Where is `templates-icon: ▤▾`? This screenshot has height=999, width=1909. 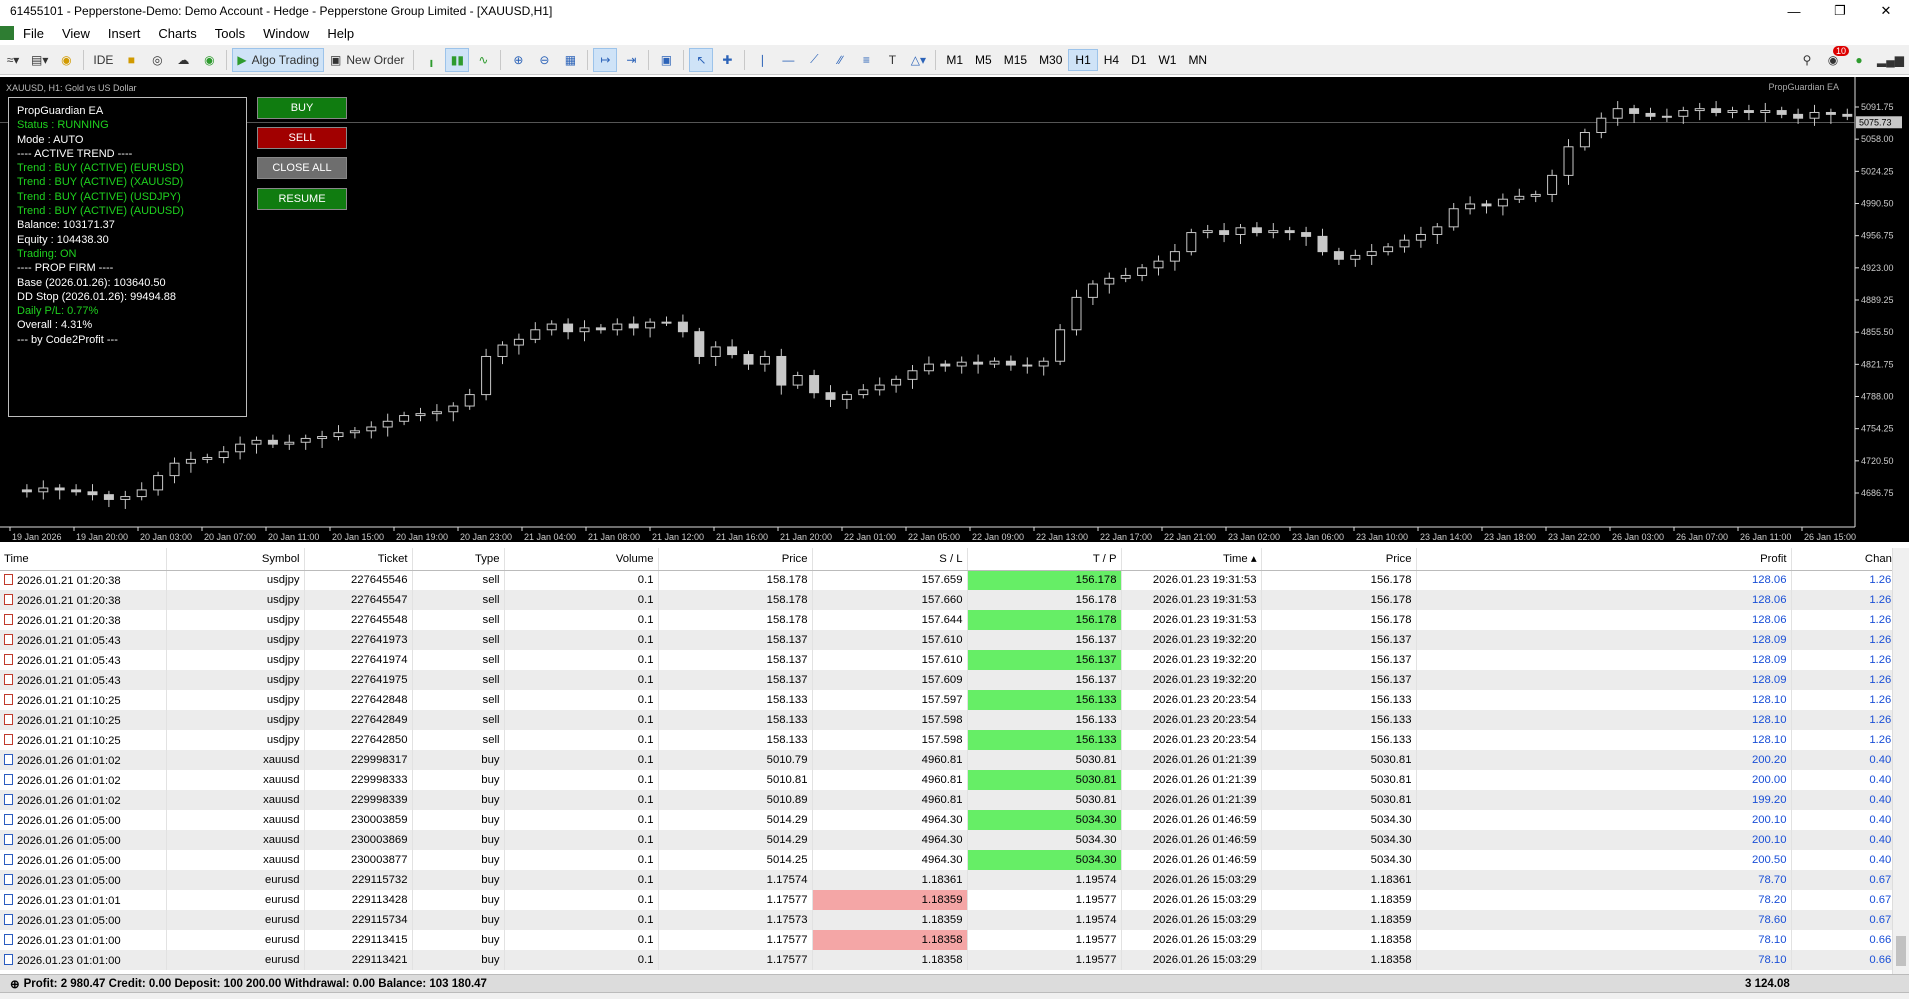 templates-icon: ▤▾ is located at coordinates (39, 60).